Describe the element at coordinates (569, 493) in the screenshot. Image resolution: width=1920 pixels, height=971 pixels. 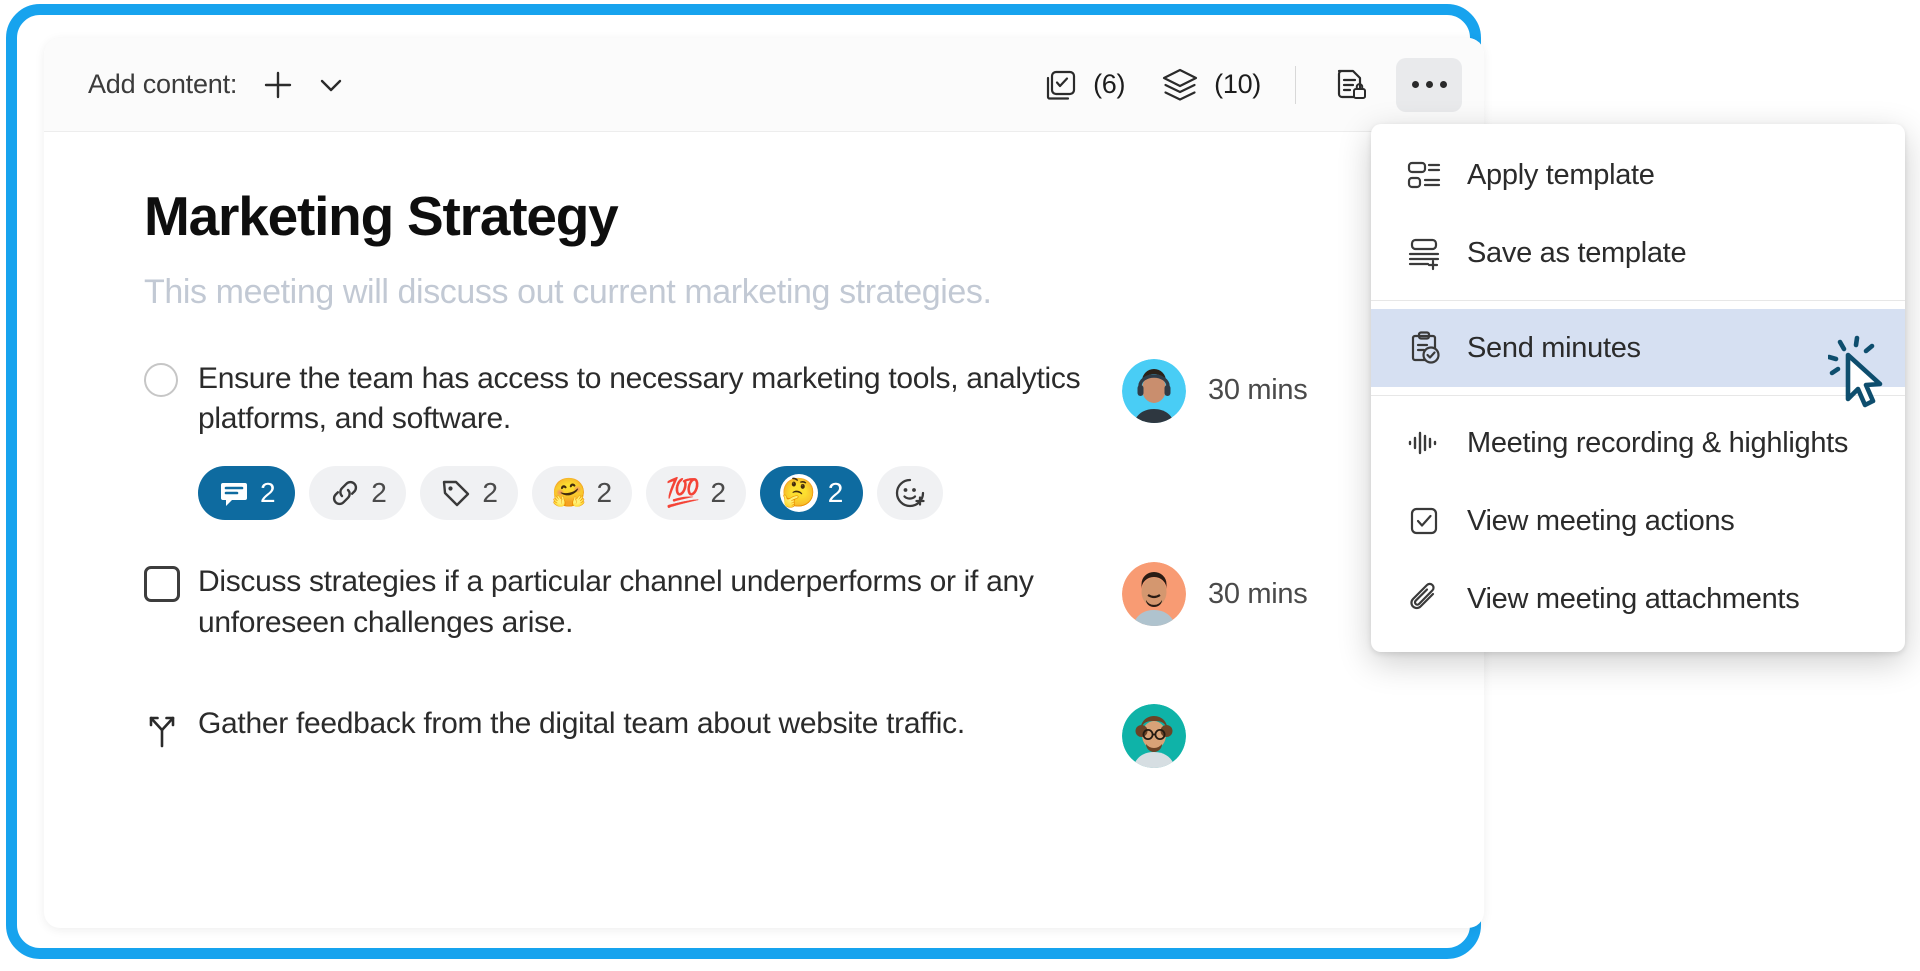
I see `emoji-hug-icon: 🤗` at that location.